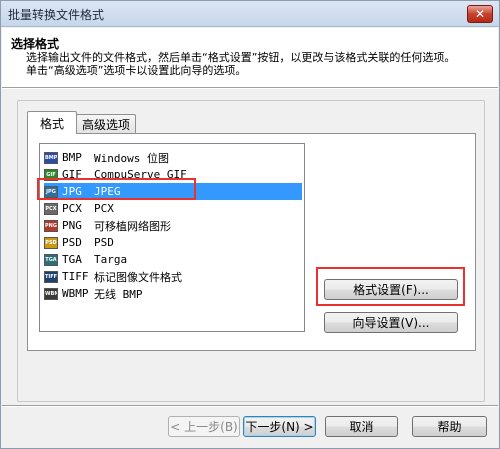  Describe the element at coordinates (118, 294) in the screenshot. I see `format-name: 无线 BMP` at that location.